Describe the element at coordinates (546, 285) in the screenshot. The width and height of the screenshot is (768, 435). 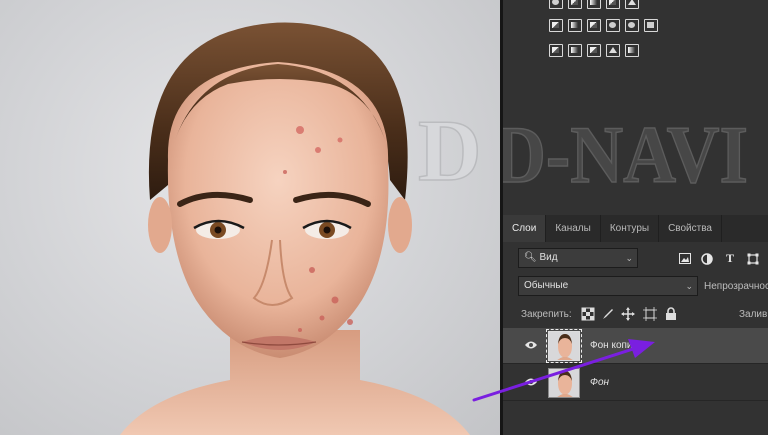
I see `blend-mode-value: Обычные` at that location.